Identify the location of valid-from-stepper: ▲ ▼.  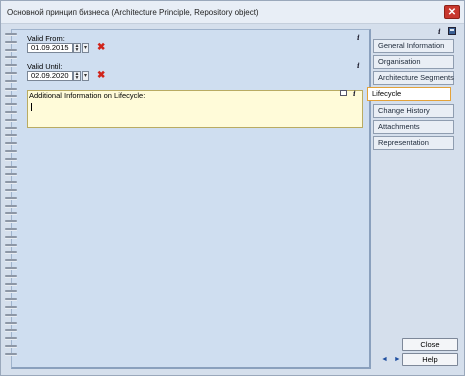
(77, 48).